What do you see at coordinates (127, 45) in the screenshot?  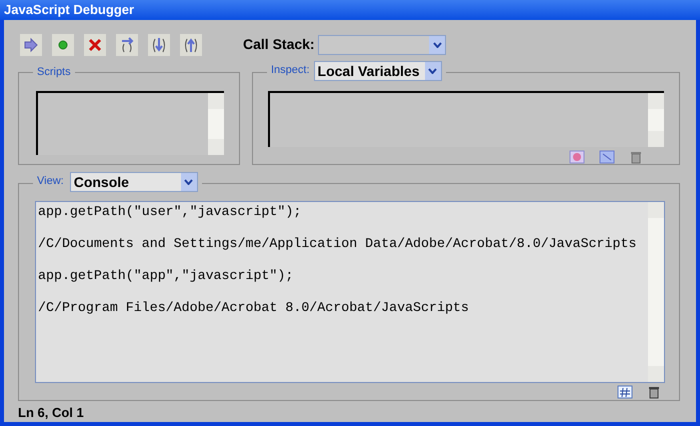 I see `step-over-button` at bounding box center [127, 45].